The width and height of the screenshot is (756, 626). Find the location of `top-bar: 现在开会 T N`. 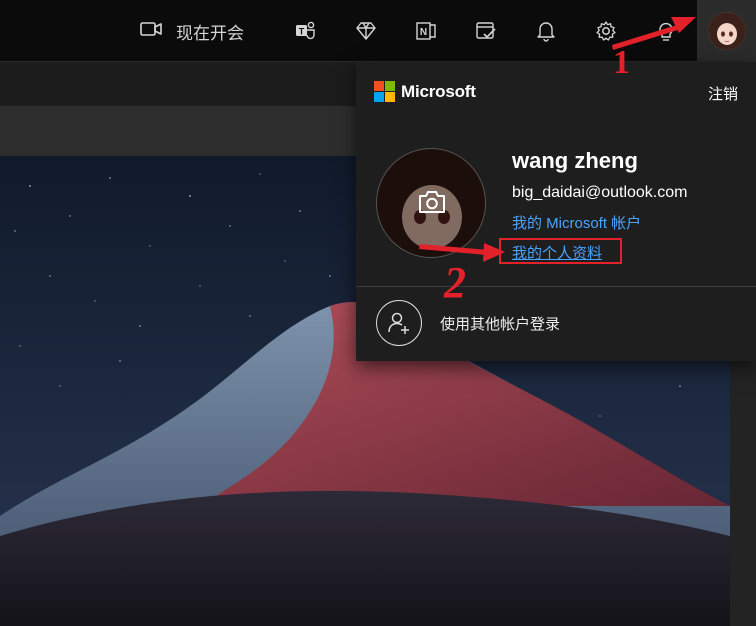

top-bar: 现在开会 T N is located at coordinates (378, 31).